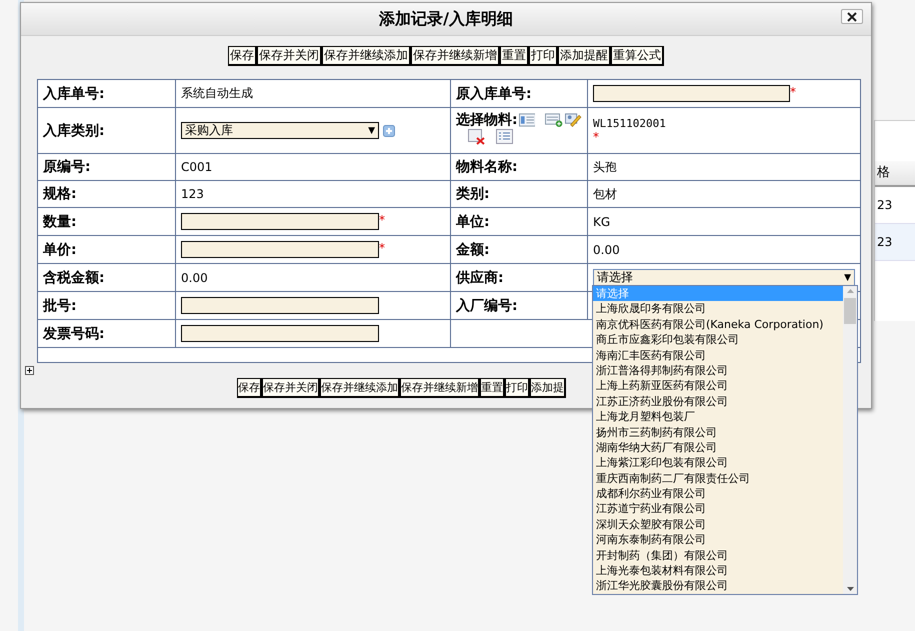 The image size is (915, 631). I want to click on field-label: 规格:, so click(60, 194).